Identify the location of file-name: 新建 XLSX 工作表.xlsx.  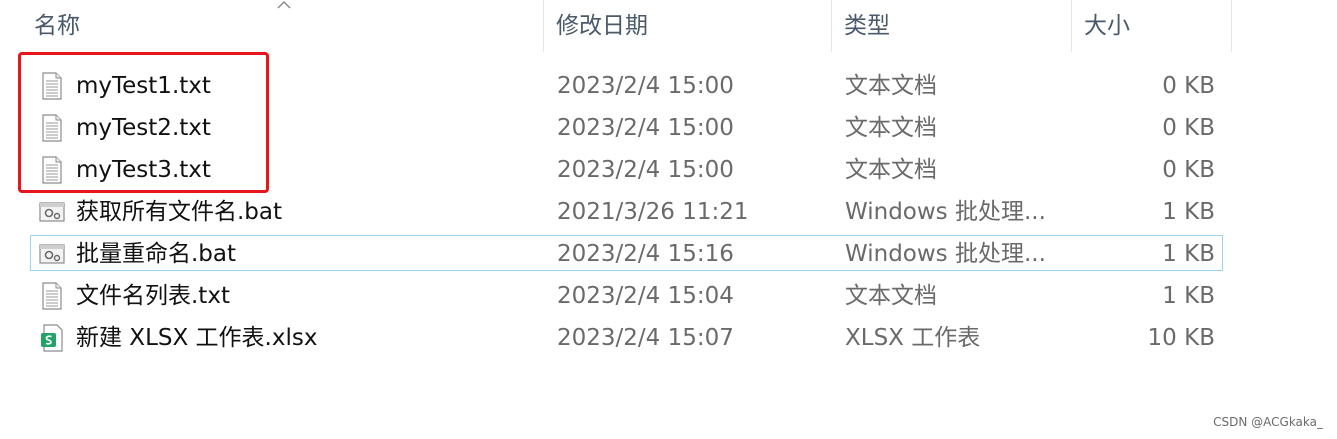
(196, 338).